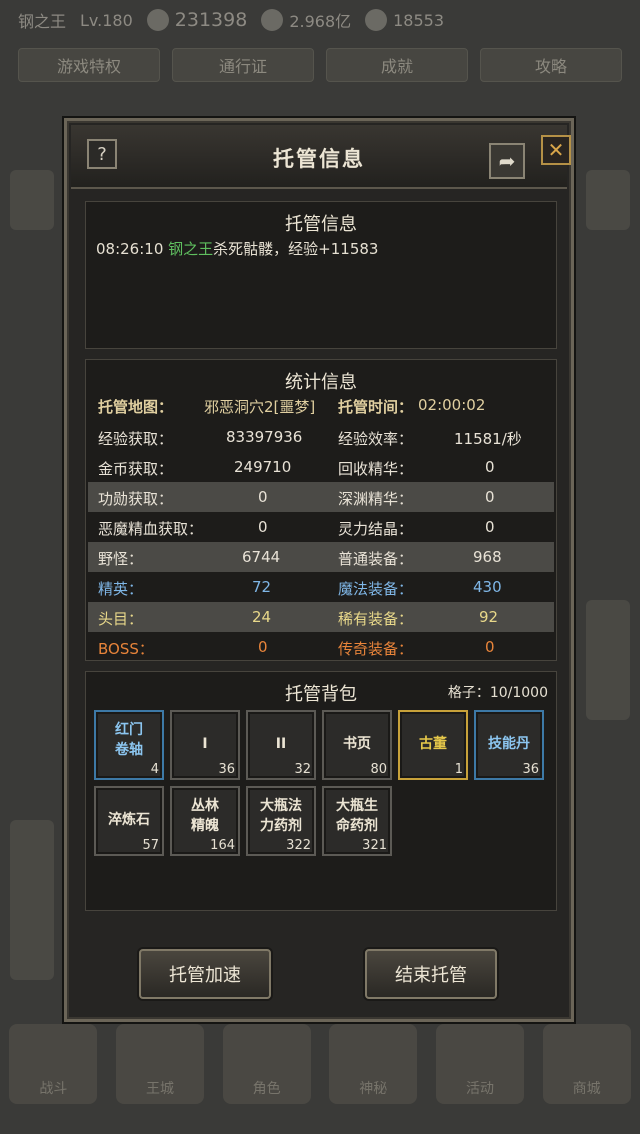 This screenshot has height=1134, width=640. What do you see at coordinates (376, 20) in the screenshot?
I see `gem-icon` at bounding box center [376, 20].